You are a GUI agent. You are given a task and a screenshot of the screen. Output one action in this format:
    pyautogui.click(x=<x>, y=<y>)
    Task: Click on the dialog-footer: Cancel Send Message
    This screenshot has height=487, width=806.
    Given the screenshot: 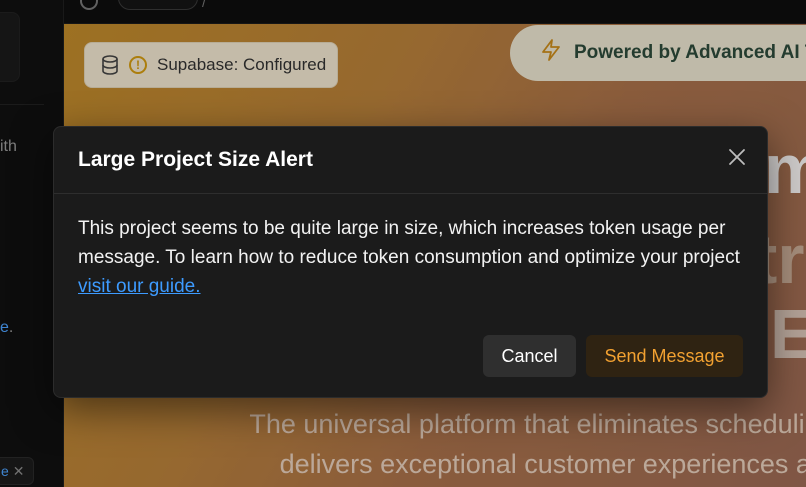 What is the action you would take?
    pyautogui.click(x=613, y=356)
    